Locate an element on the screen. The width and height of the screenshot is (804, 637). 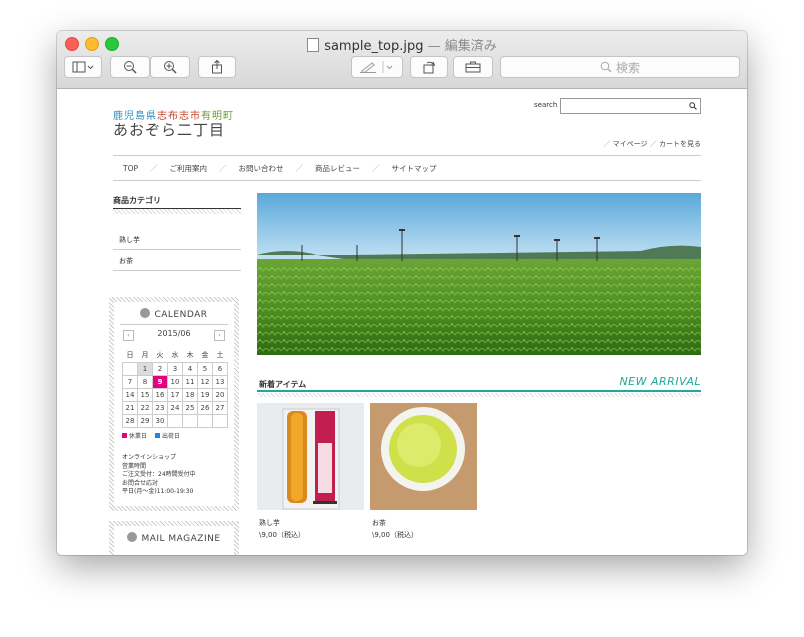
window-filename: sample_top.jpg is located at coordinates (374, 46).